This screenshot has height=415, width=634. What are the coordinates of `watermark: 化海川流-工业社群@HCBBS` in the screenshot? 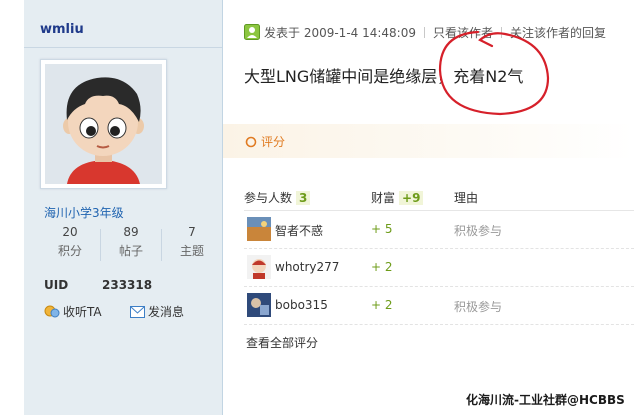 It's located at (545, 400).